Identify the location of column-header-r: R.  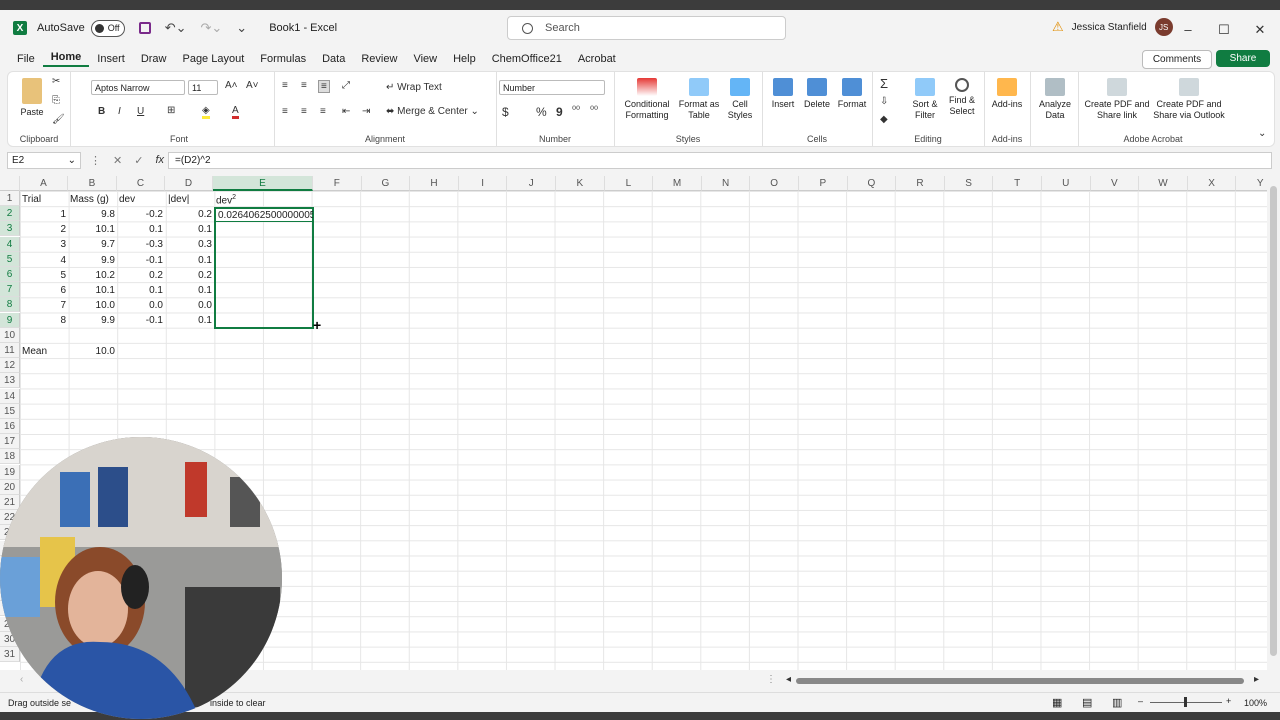
(920, 183).